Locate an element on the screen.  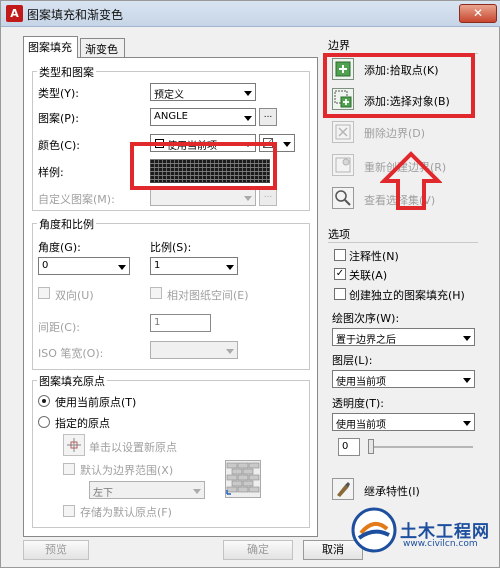
double-checkbox is located at coordinates (44, 293).